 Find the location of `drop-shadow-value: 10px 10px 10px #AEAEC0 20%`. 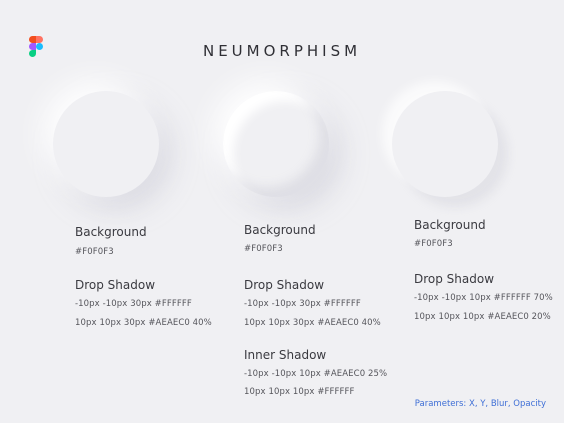

drop-shadow-value: 10px 10px 10px #AEAEC0 20% is located at coordinates (482, 317).